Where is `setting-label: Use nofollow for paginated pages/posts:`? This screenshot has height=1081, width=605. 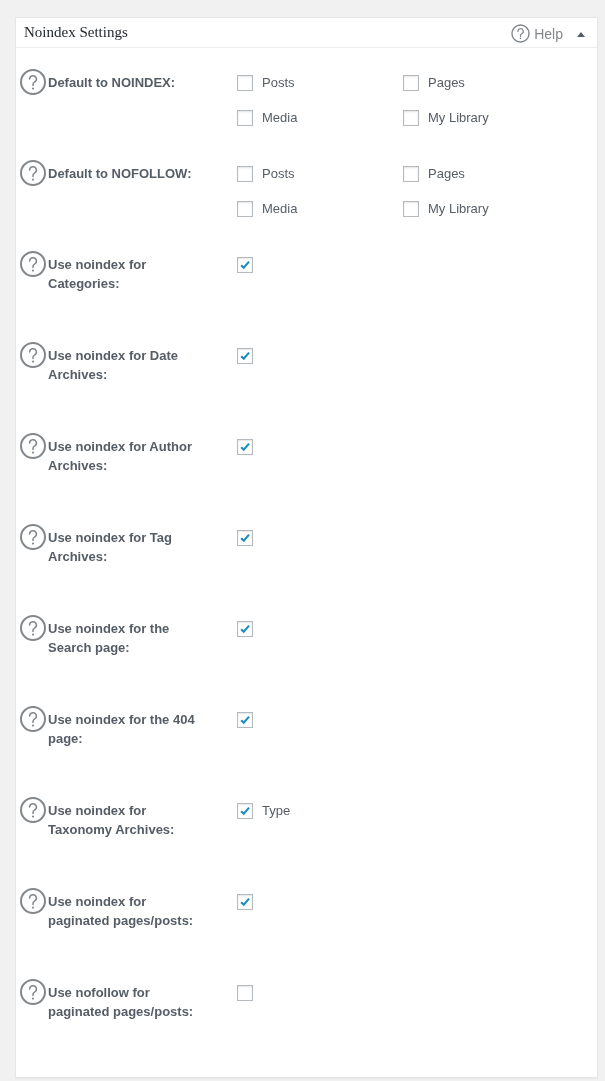 setting-label: Use nofollow for paginated pages/posts: is located at coordinates (121, 1002).